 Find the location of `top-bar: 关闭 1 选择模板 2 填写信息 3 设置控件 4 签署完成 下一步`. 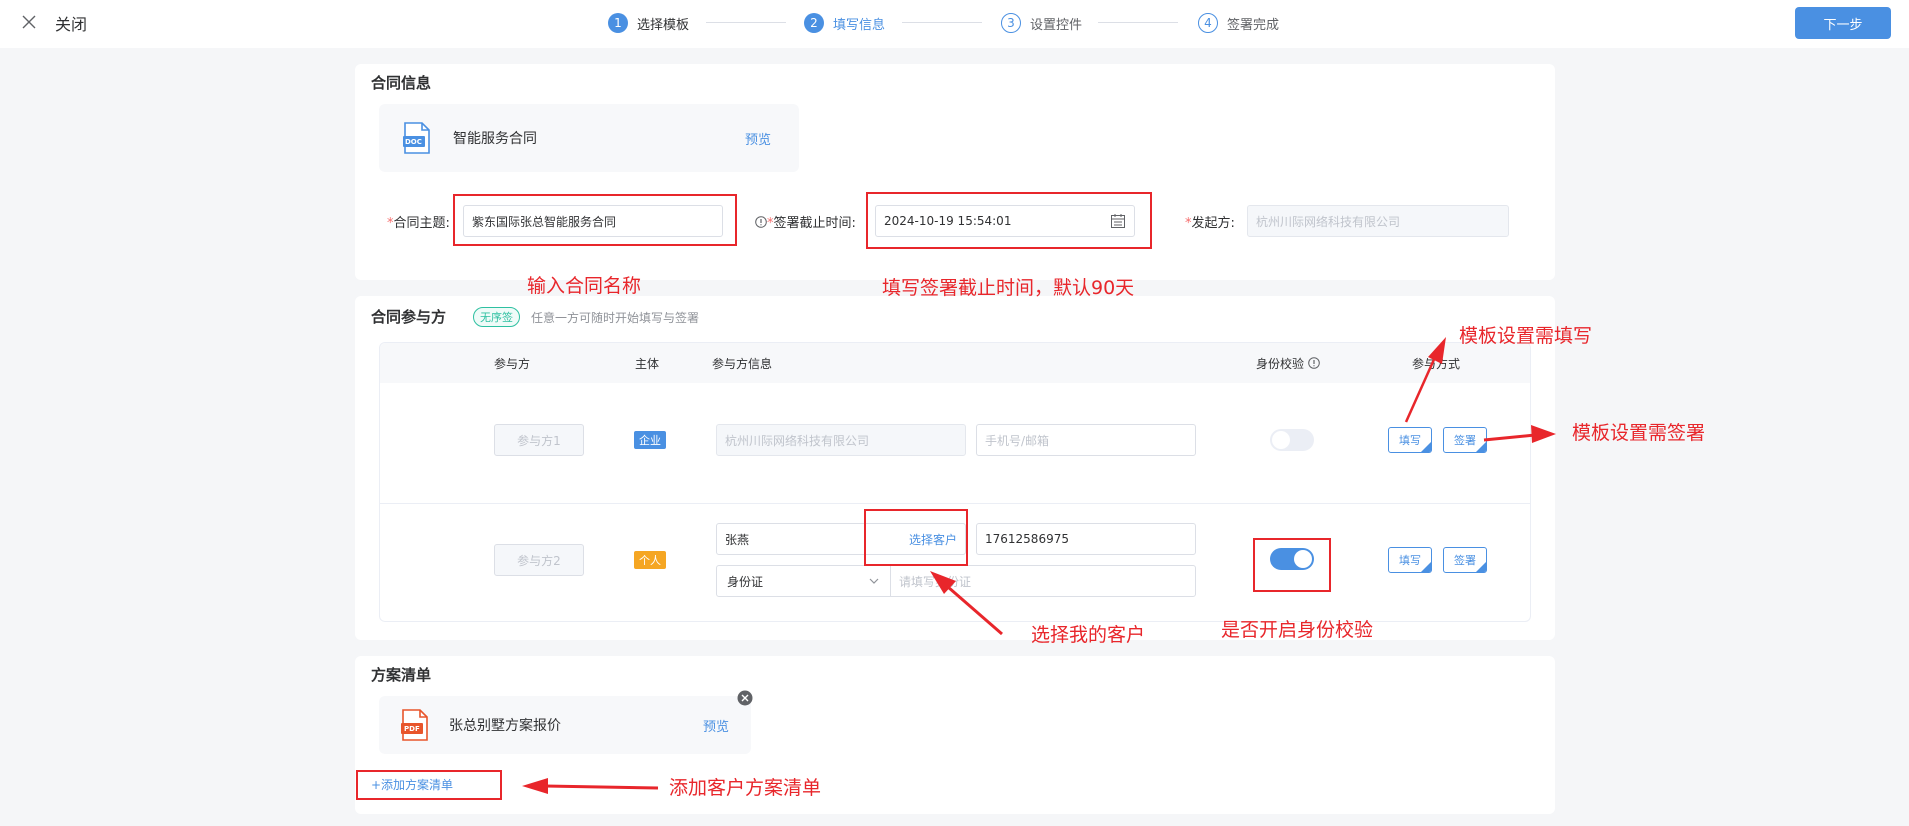

top-bar: 关闭 1 选择模板 2 填写信息 3 设置控件 4 签署完成 下一步 is located at coordinates (954, 24).